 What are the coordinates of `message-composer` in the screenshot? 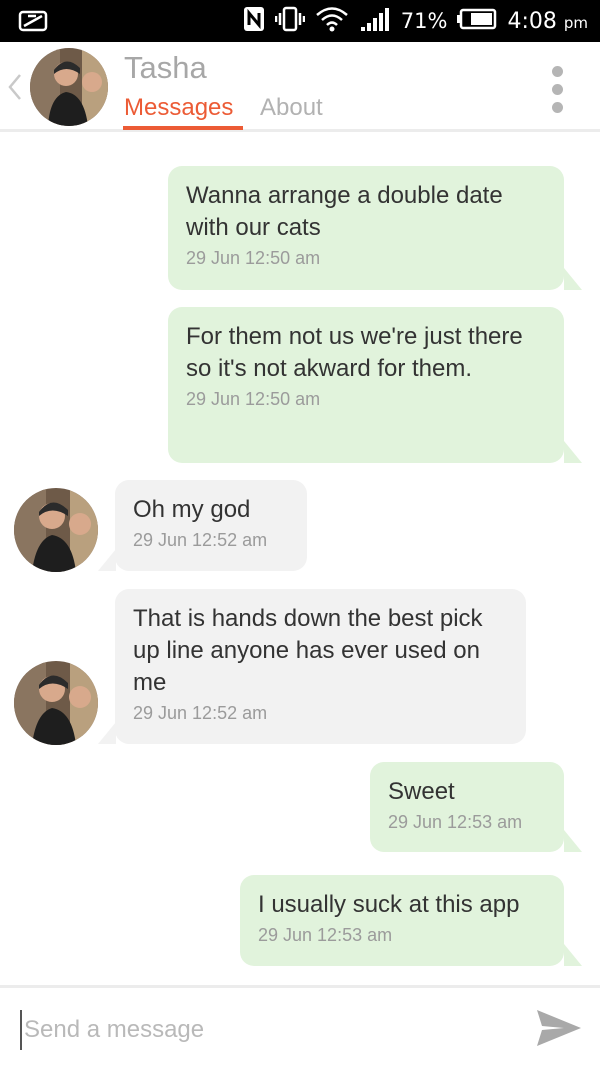 It's located at (300, 1026).